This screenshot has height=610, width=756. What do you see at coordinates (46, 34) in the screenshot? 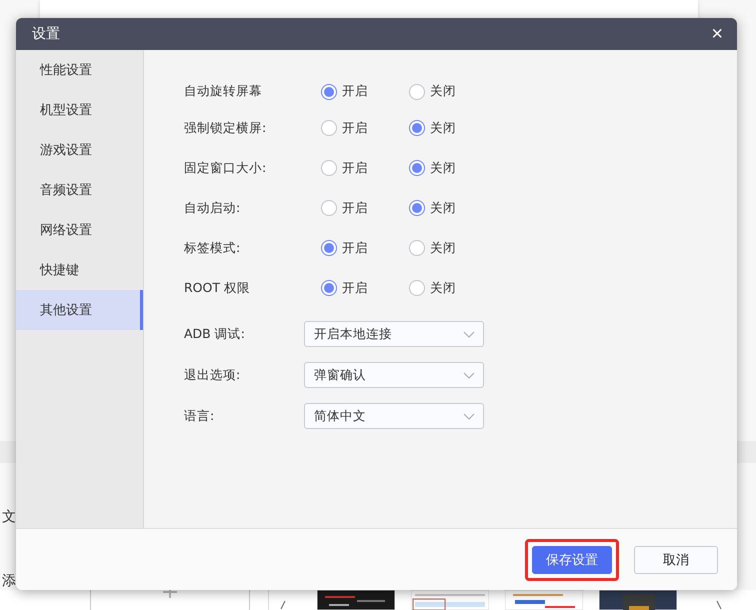
I see `dialog-title: 设置` at bounding box center [46, 34].